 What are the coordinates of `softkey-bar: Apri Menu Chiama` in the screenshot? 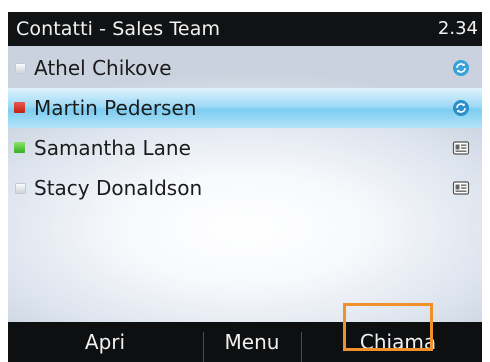 It's located at (245, 342).